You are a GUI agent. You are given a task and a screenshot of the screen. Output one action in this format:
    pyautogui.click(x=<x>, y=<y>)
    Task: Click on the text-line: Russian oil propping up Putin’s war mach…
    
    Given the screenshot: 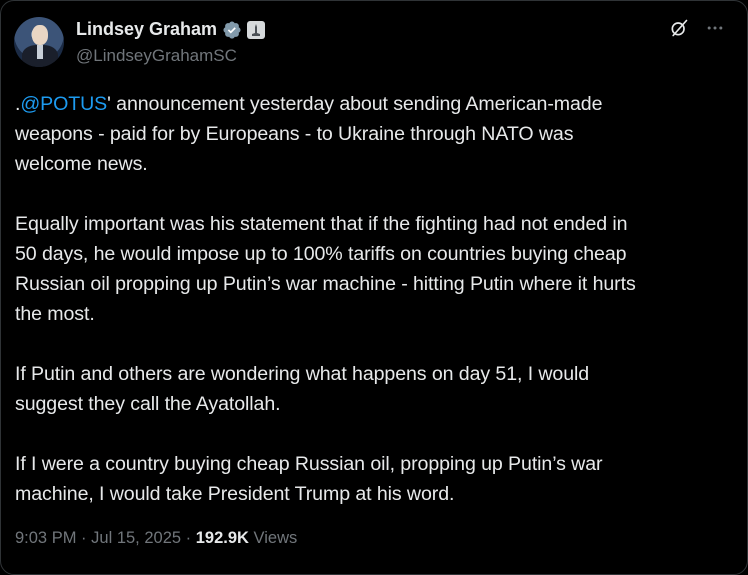 What is the action you would take?
    pyautogui.click(x=325, y=284)
    